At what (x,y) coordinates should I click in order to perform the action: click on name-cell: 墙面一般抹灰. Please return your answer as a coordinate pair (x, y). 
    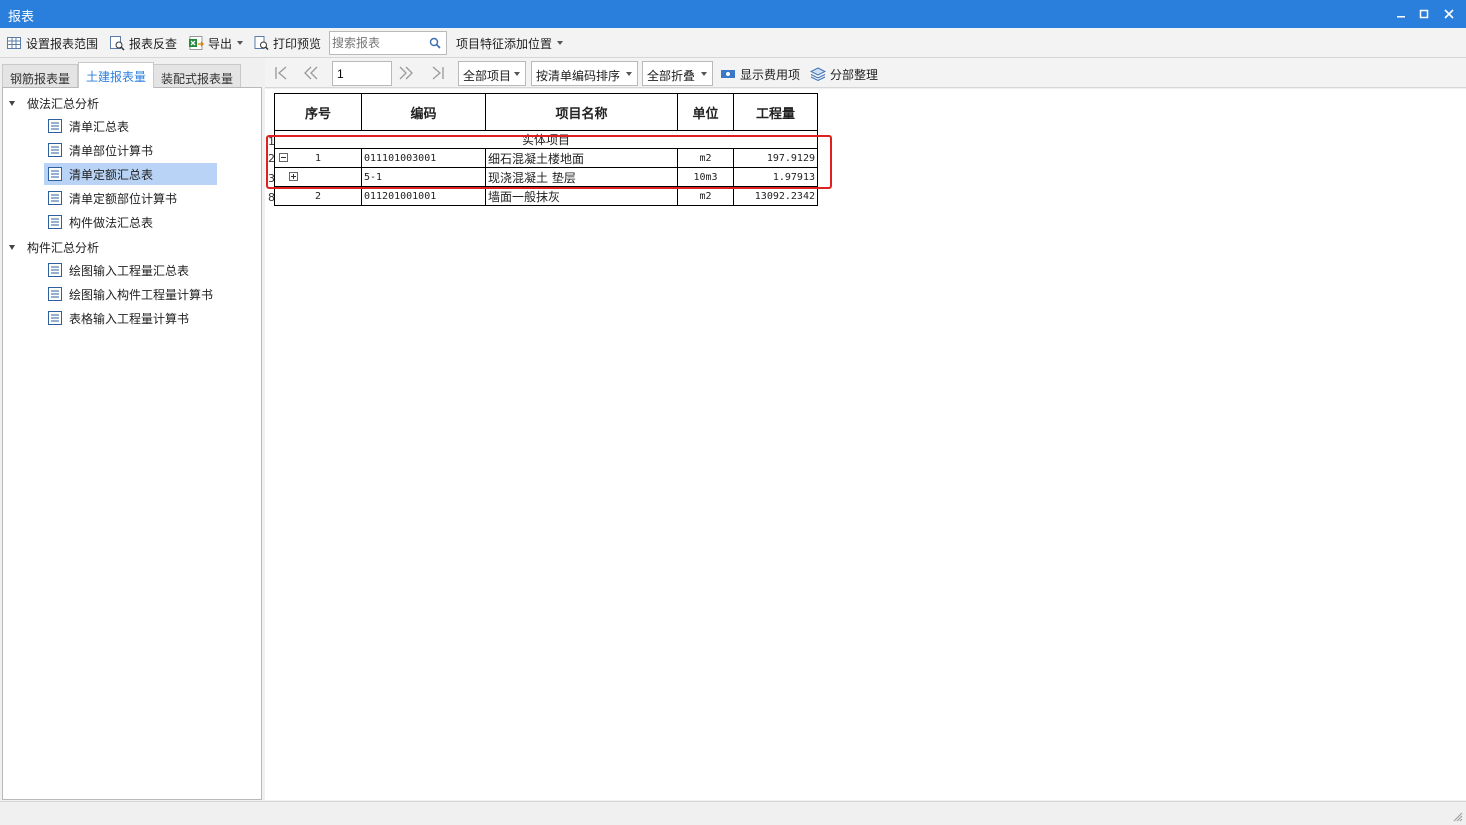
    Looking at the image, I should click on (581, 196).